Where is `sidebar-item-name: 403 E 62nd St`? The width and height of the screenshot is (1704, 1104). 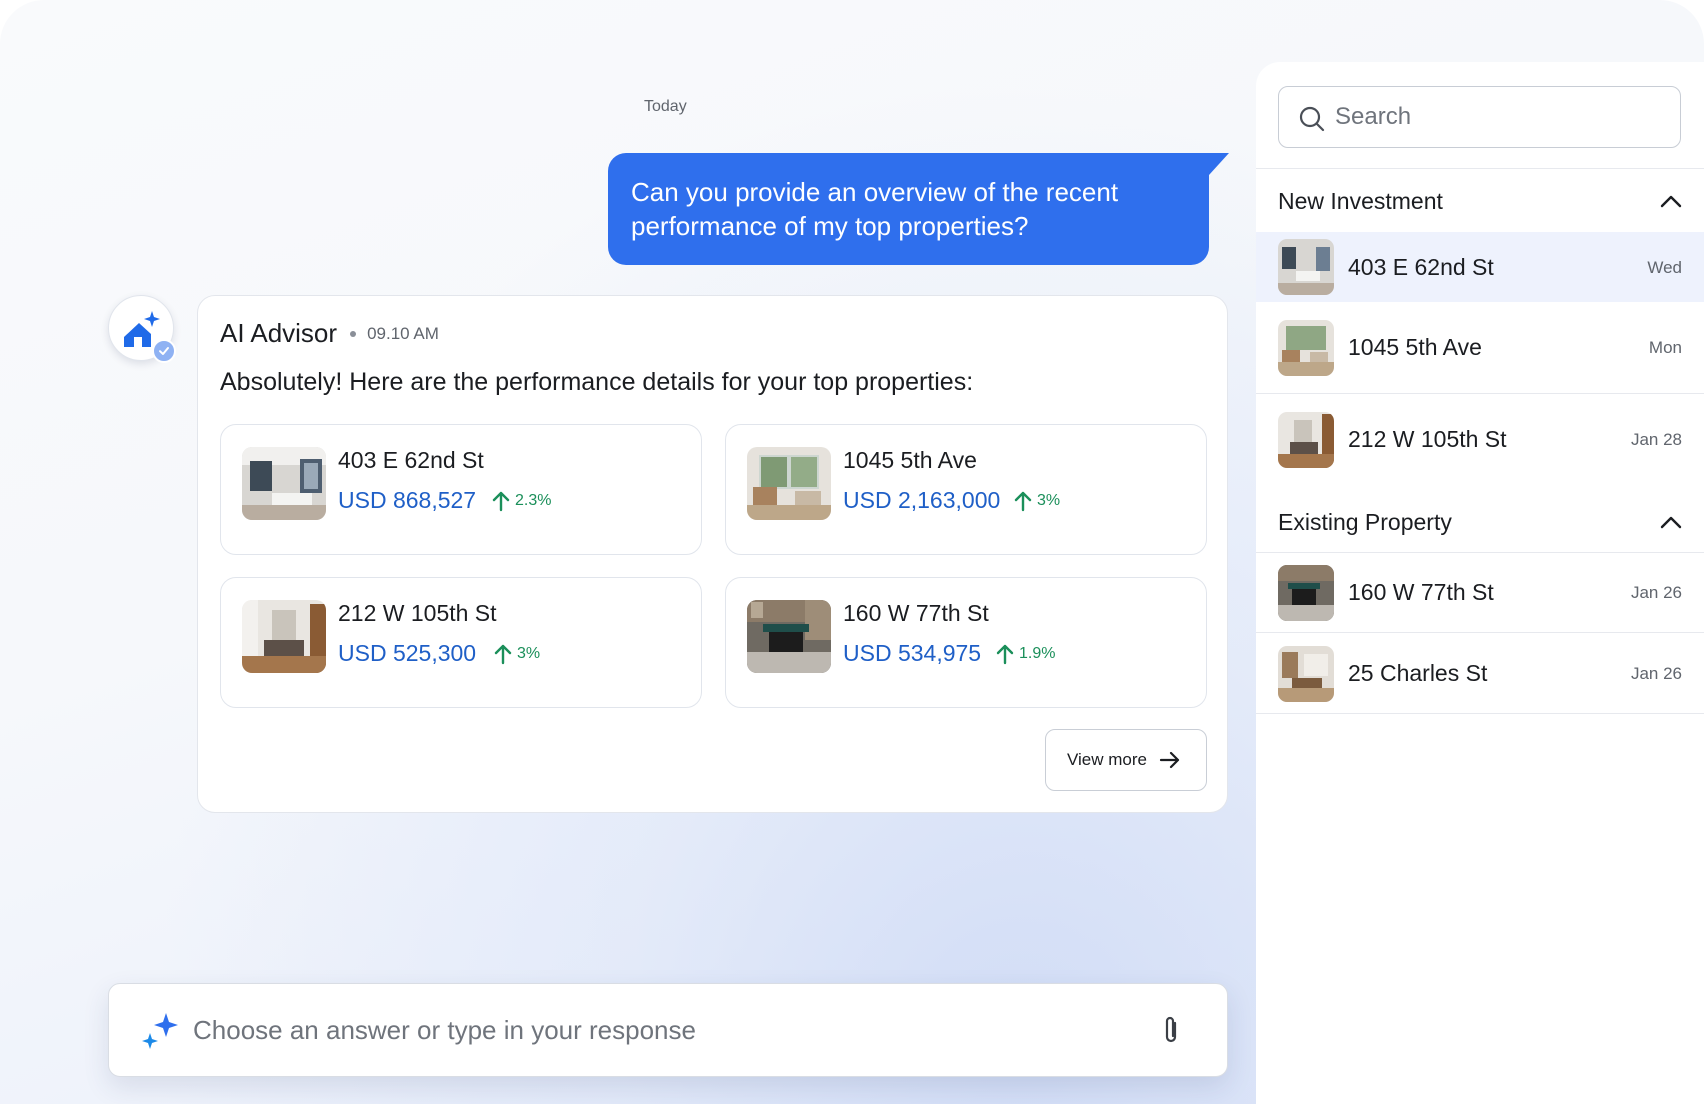 sidebar-item-name: 403 E 62nd St is located at coordinates (1421, 267).